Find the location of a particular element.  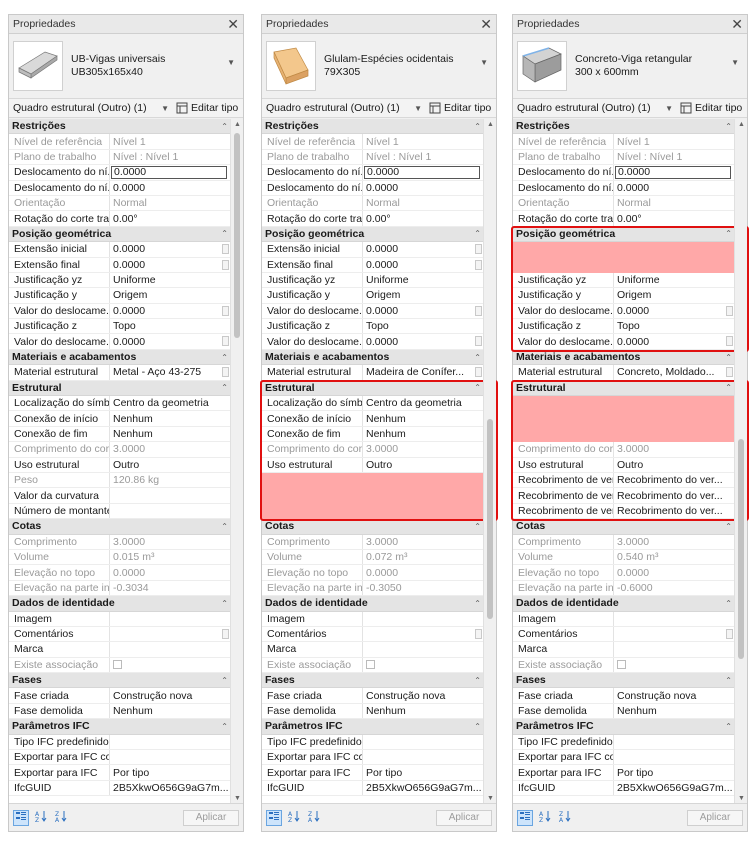

property-row: Elevação na parte inf... -0.3034 is located at coordinates (120, 588).